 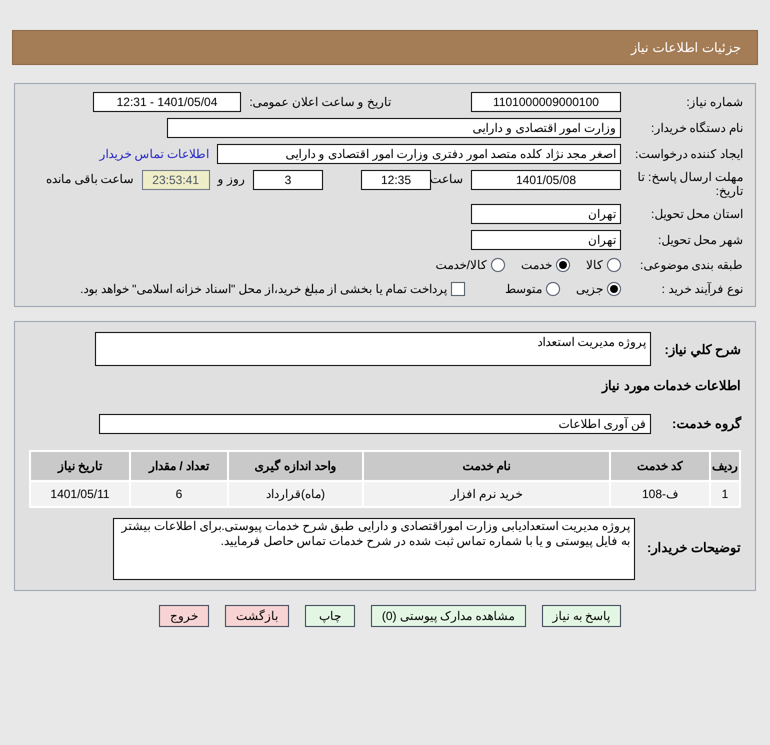 I want to click on section-heading: اطلاعات خدمات مورد نیاز, so click(x=670, y=386).